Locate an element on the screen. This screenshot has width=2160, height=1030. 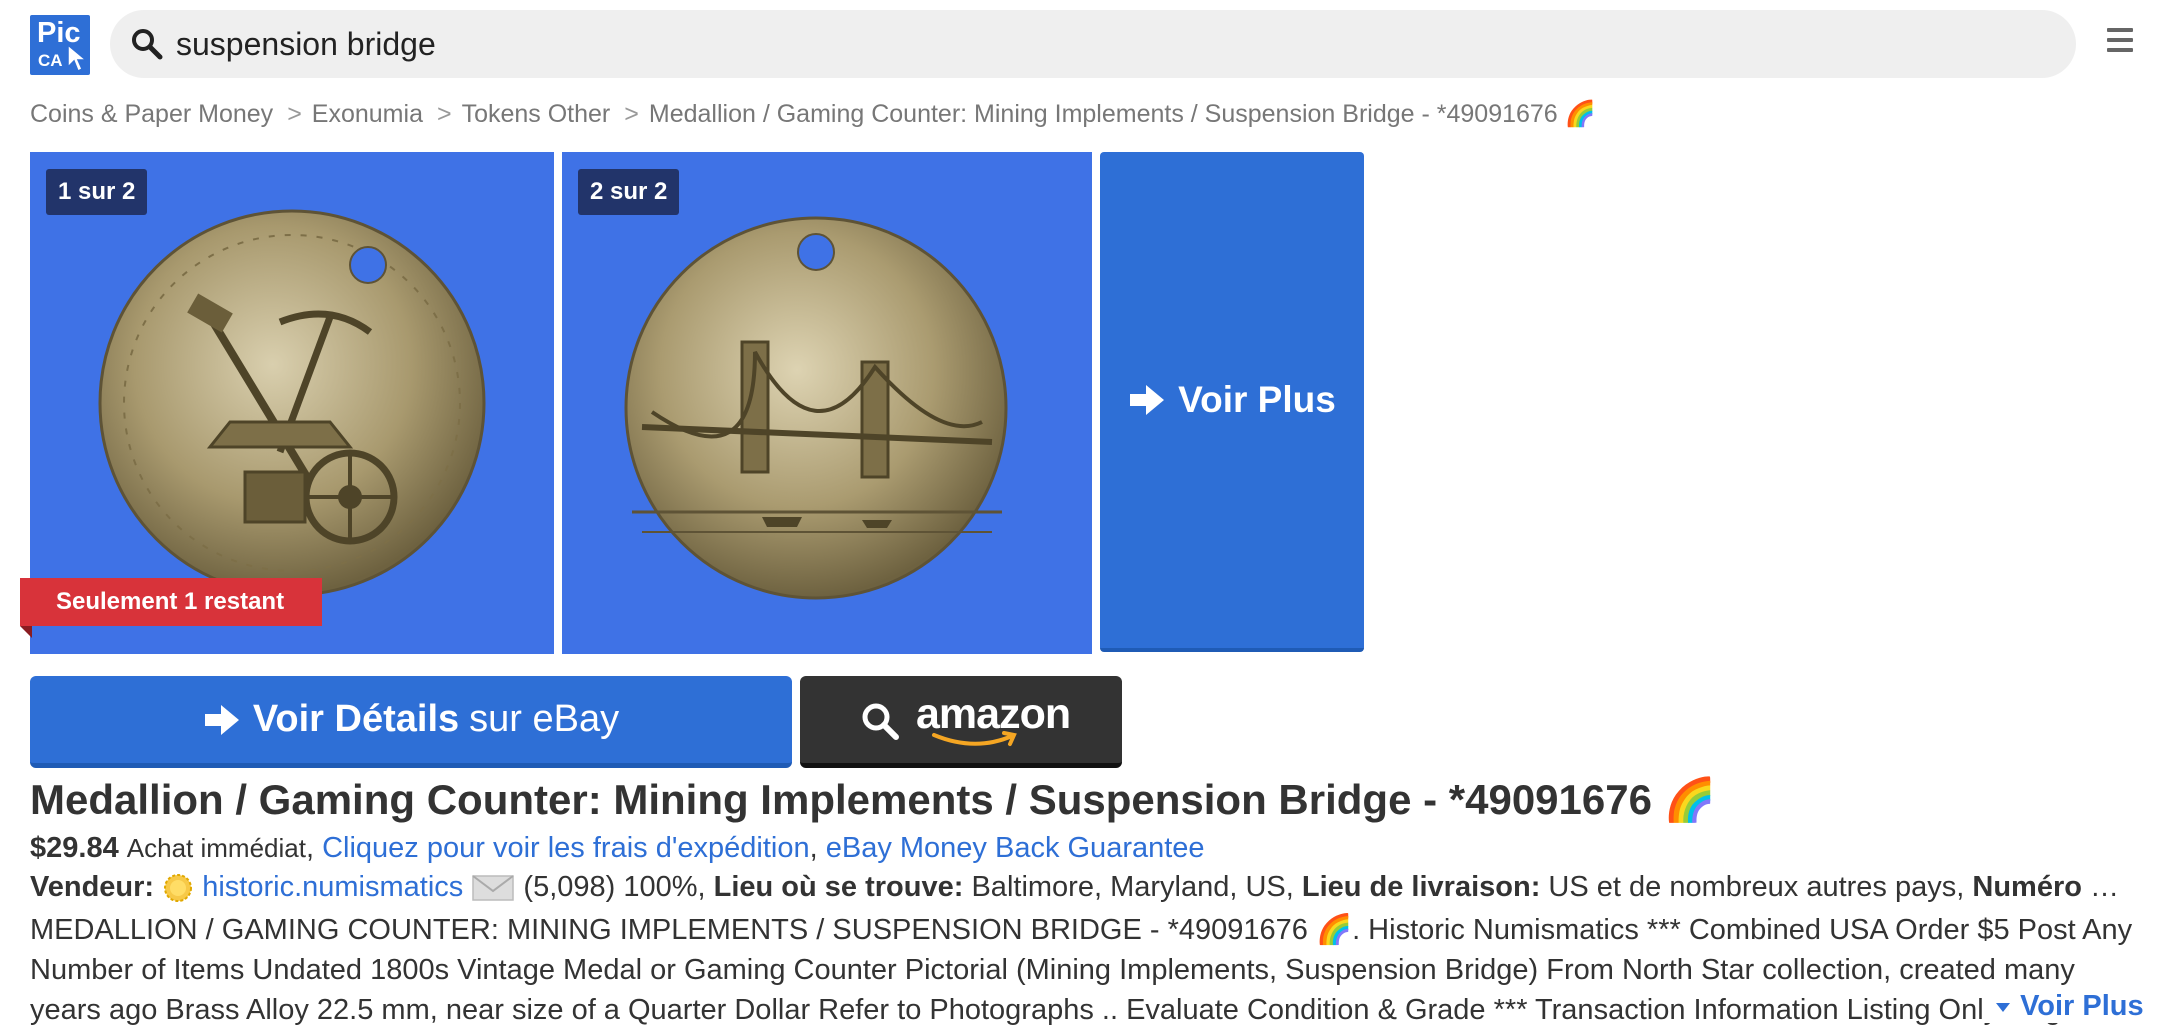
description-more-link: Voir Plus is located at coordinates (2063, 1006).